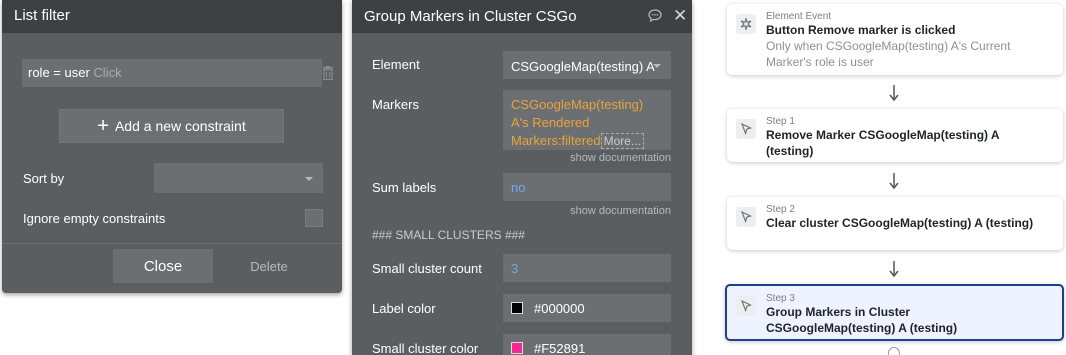  Describe the element at coordinates (314, 218) in the screenshot. I see `ignore-empty-checkbox` at that location.